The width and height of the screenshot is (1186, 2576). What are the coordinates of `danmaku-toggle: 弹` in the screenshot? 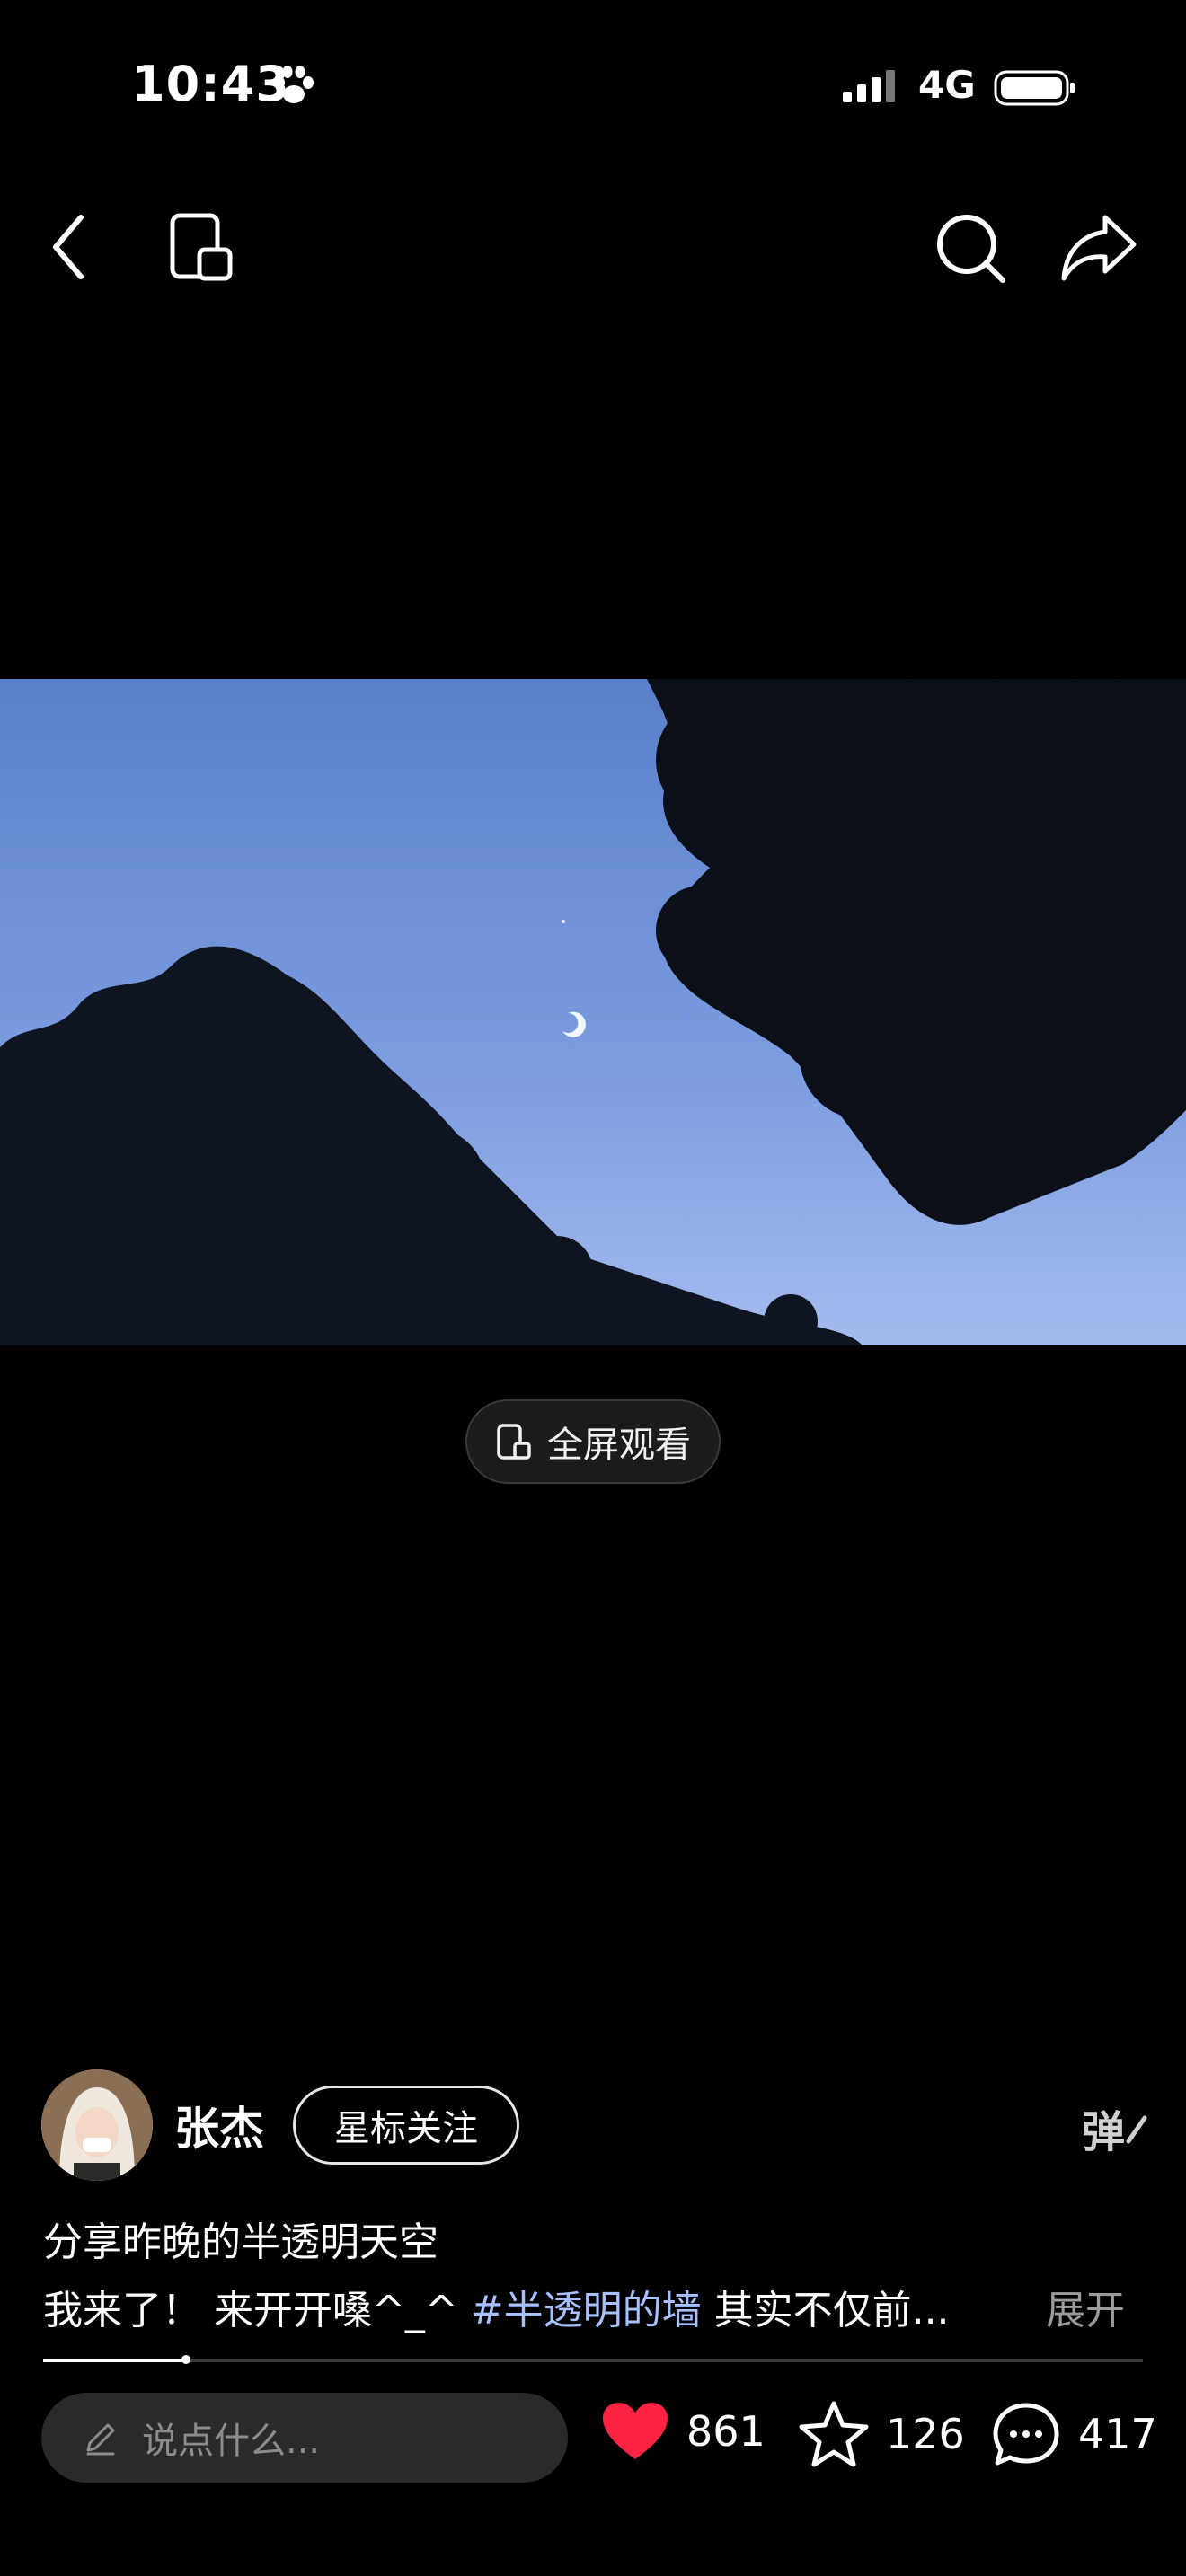 It's located at (1115, 2127).